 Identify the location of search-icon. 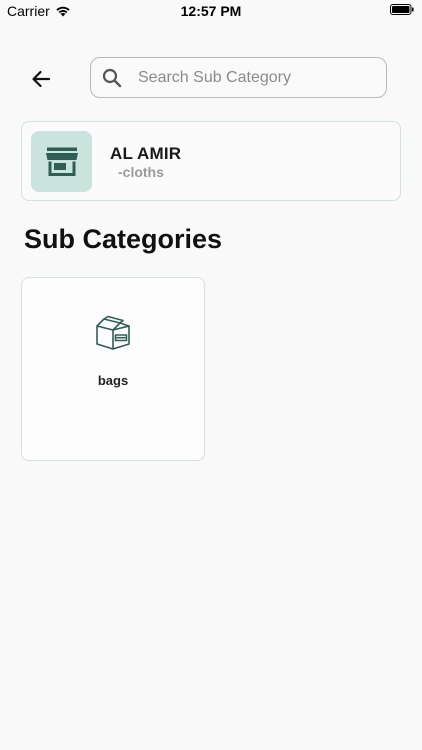
(112, 78).